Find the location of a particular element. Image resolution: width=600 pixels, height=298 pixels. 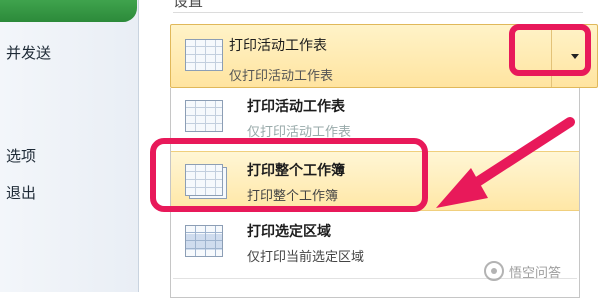

nav-selected-tab is located at coordinates (68, 11).